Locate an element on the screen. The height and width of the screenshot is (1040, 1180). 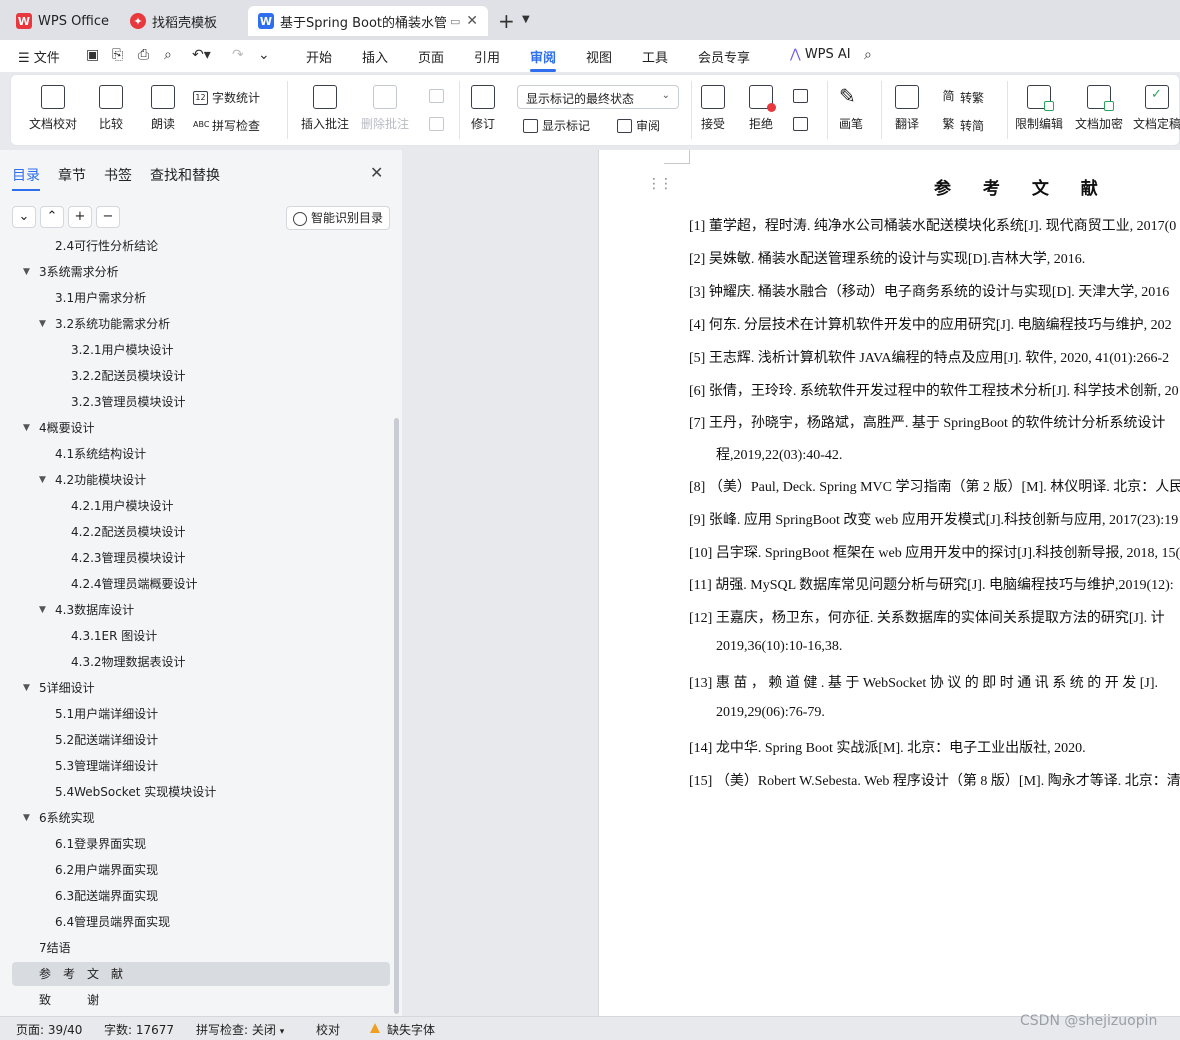
word-count-indicator: 字数: 17677 is located at coordinates (139, 1029).